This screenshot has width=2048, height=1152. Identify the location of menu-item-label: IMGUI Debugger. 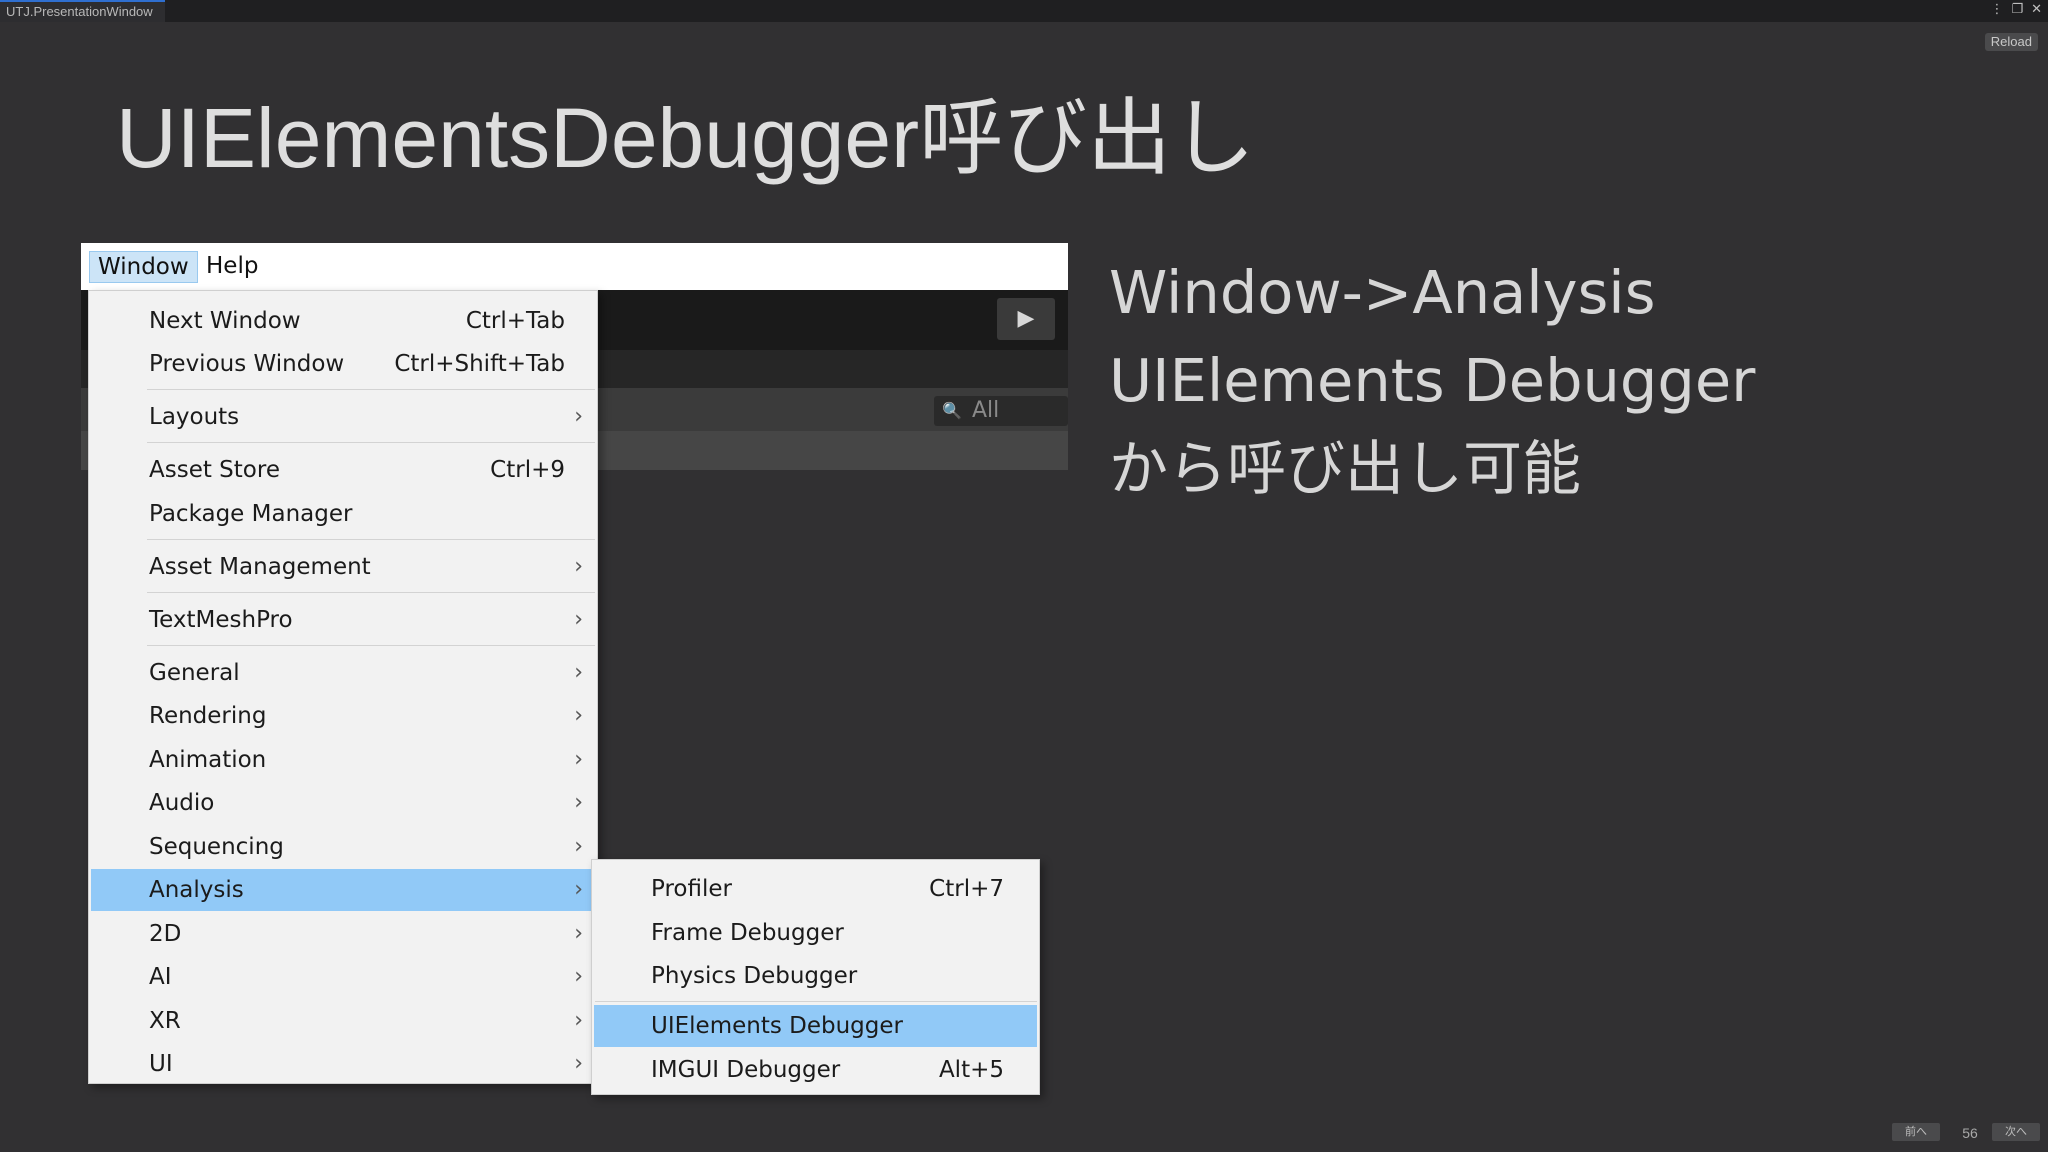
(746, 1070).